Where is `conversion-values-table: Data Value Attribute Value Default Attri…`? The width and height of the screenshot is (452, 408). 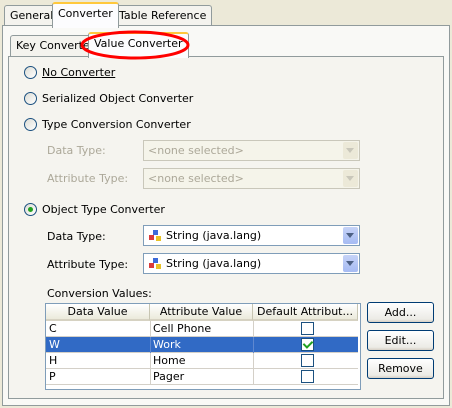 conversion-values-table: Data Value Attribute Value Default Attri… is located at coordinates (203, 346).